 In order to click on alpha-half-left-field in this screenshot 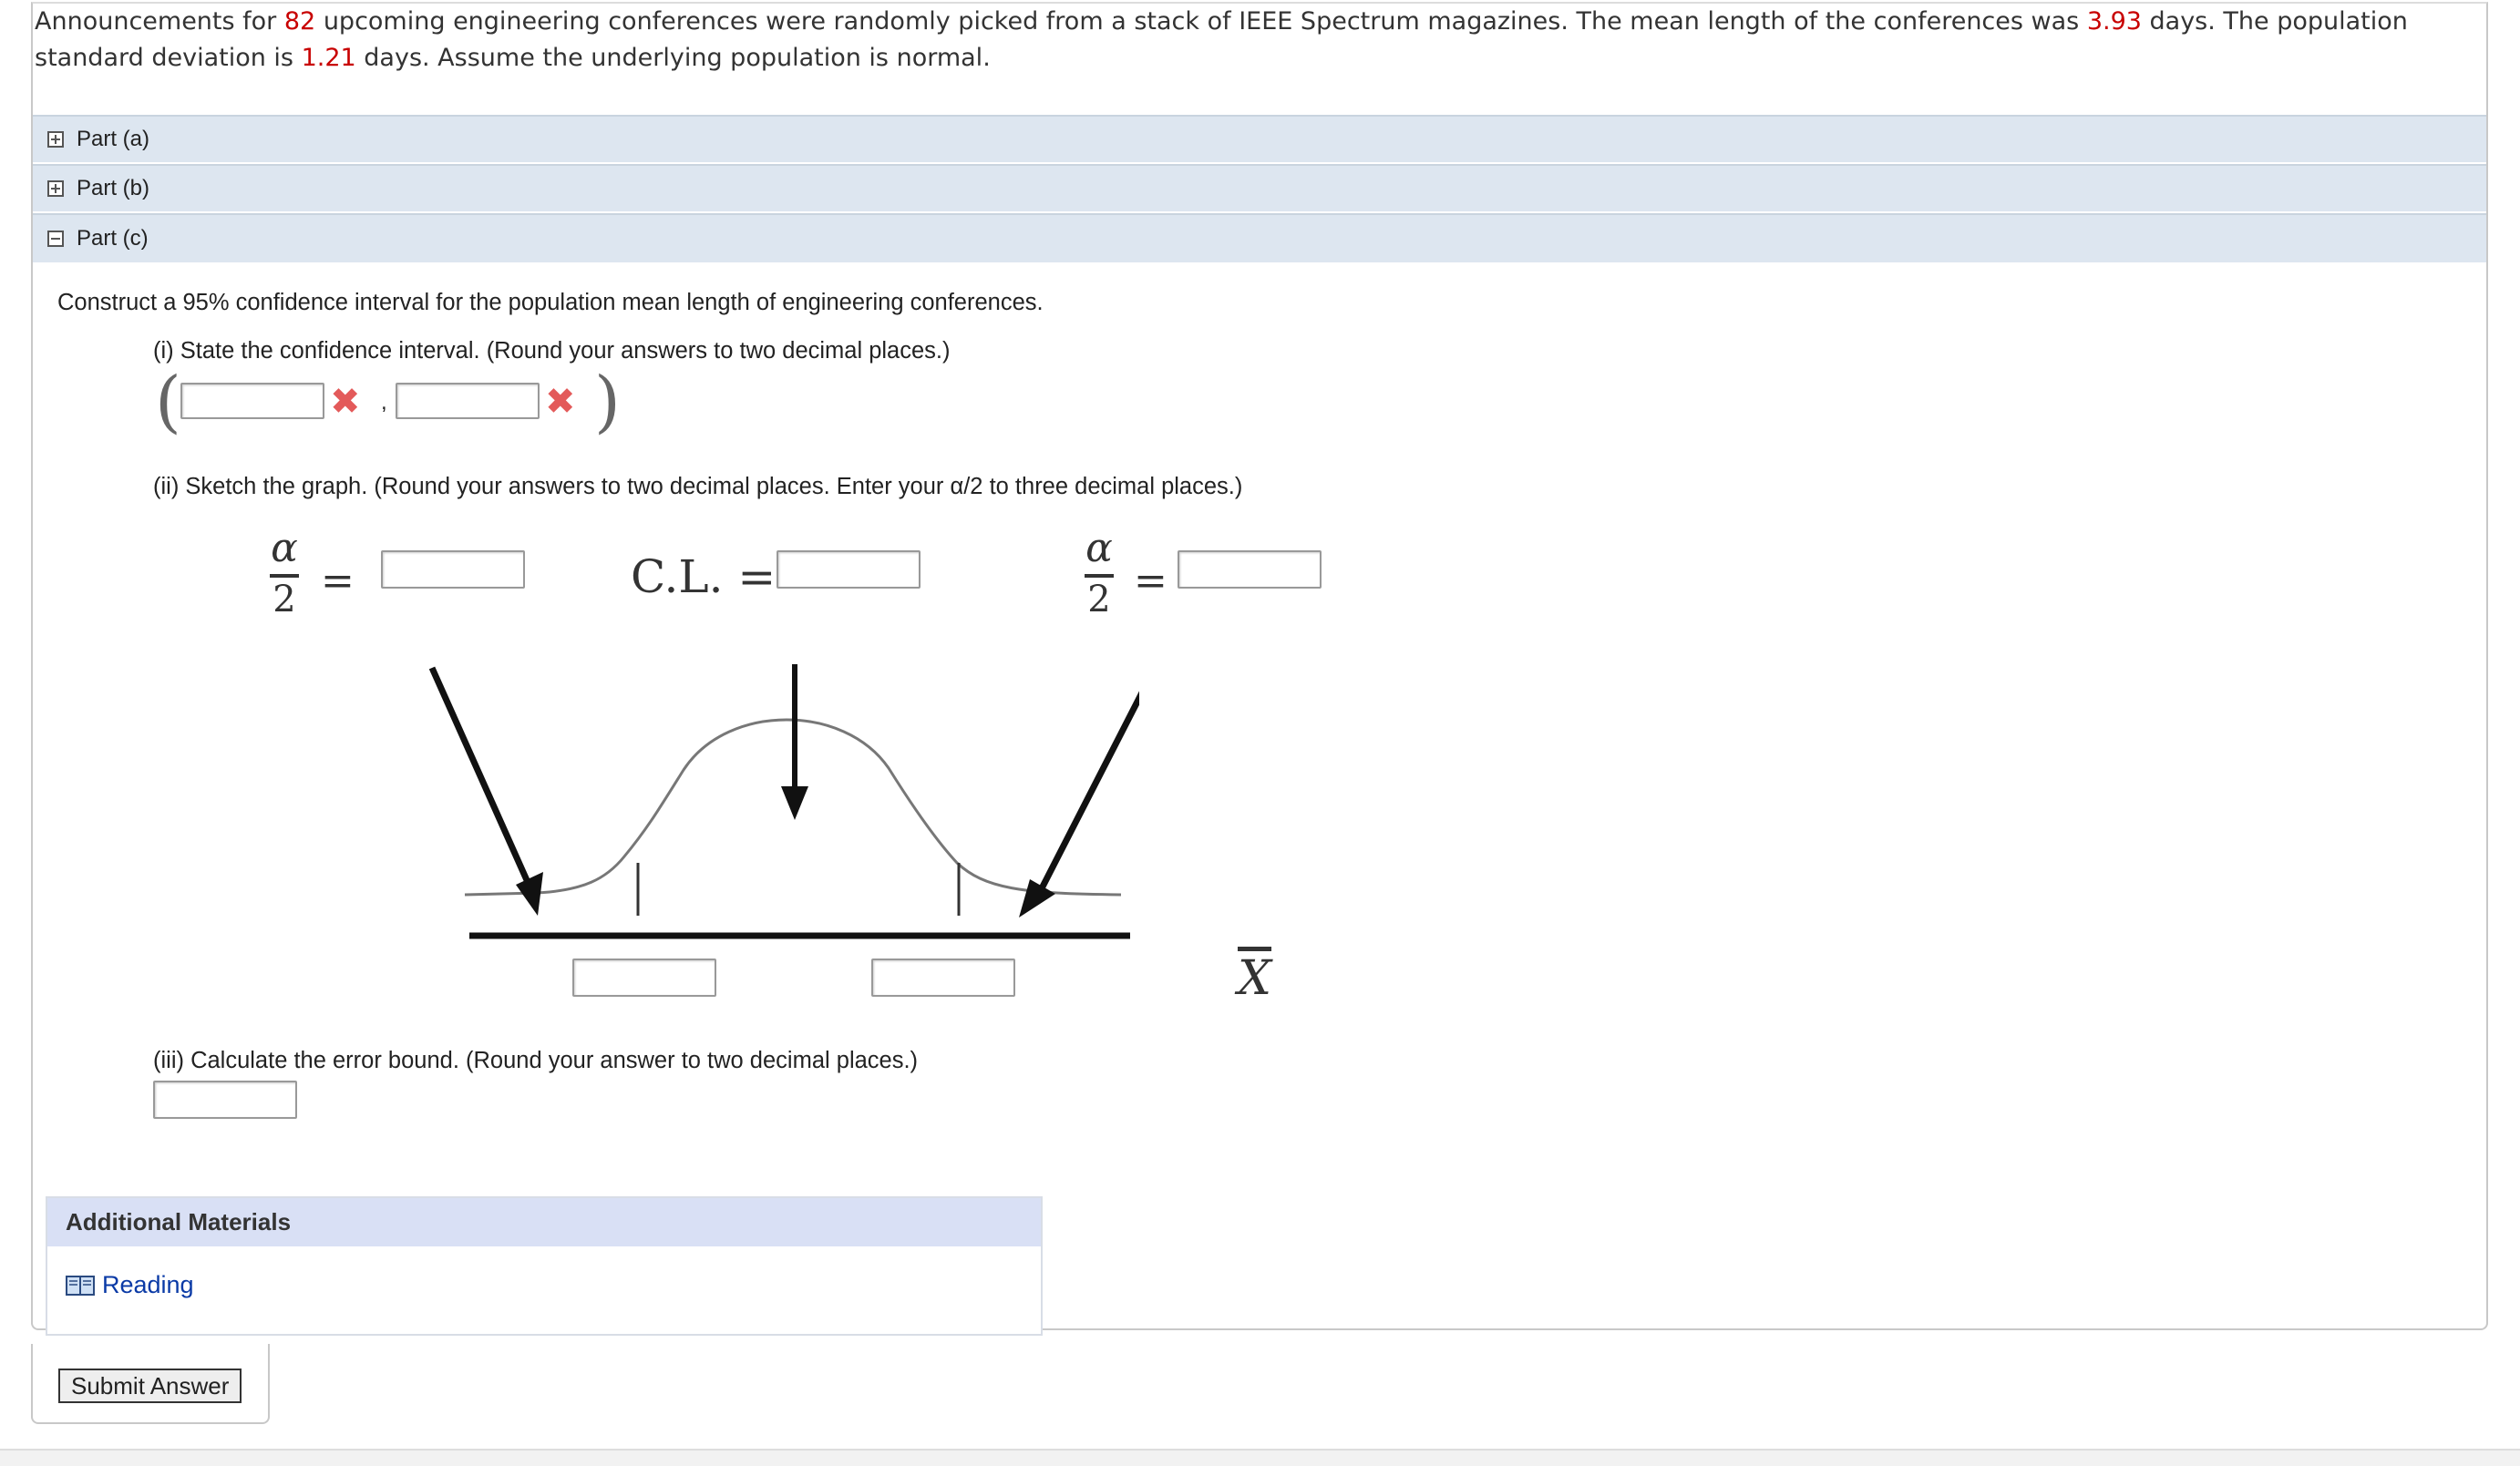, I will do `click(453, 570)`.